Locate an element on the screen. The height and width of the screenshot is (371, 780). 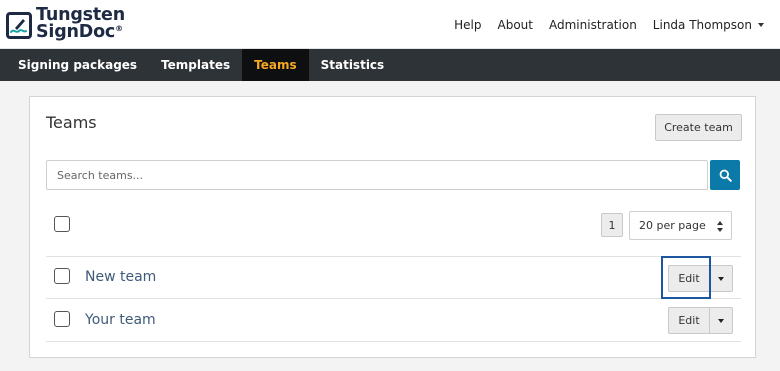
registered-mark: ® is located at coordinates (119, 28).